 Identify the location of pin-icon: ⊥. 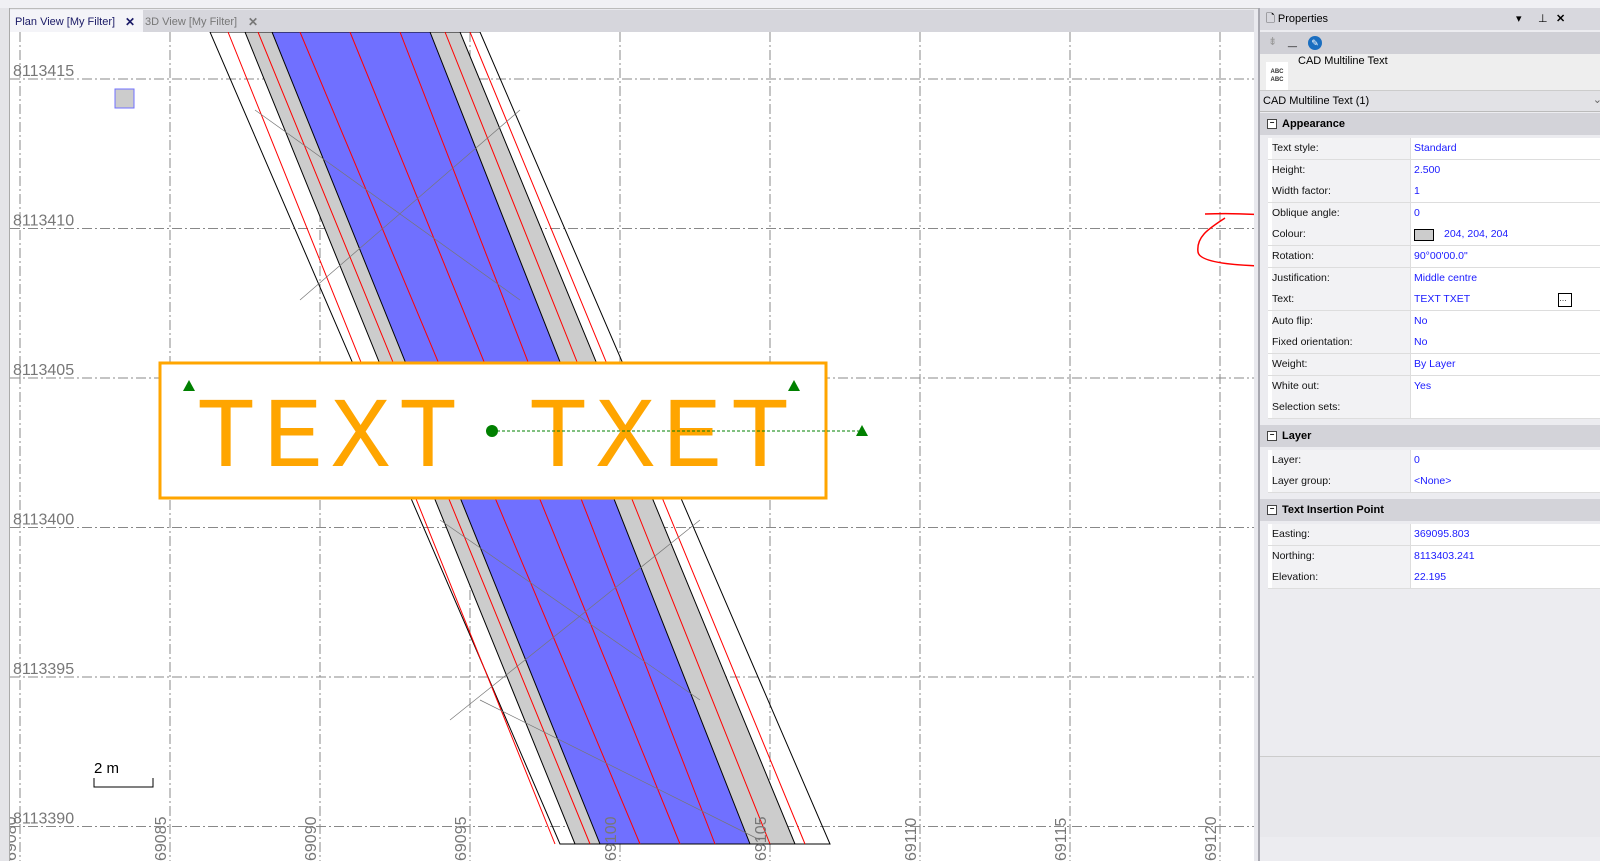
(1543, 19).